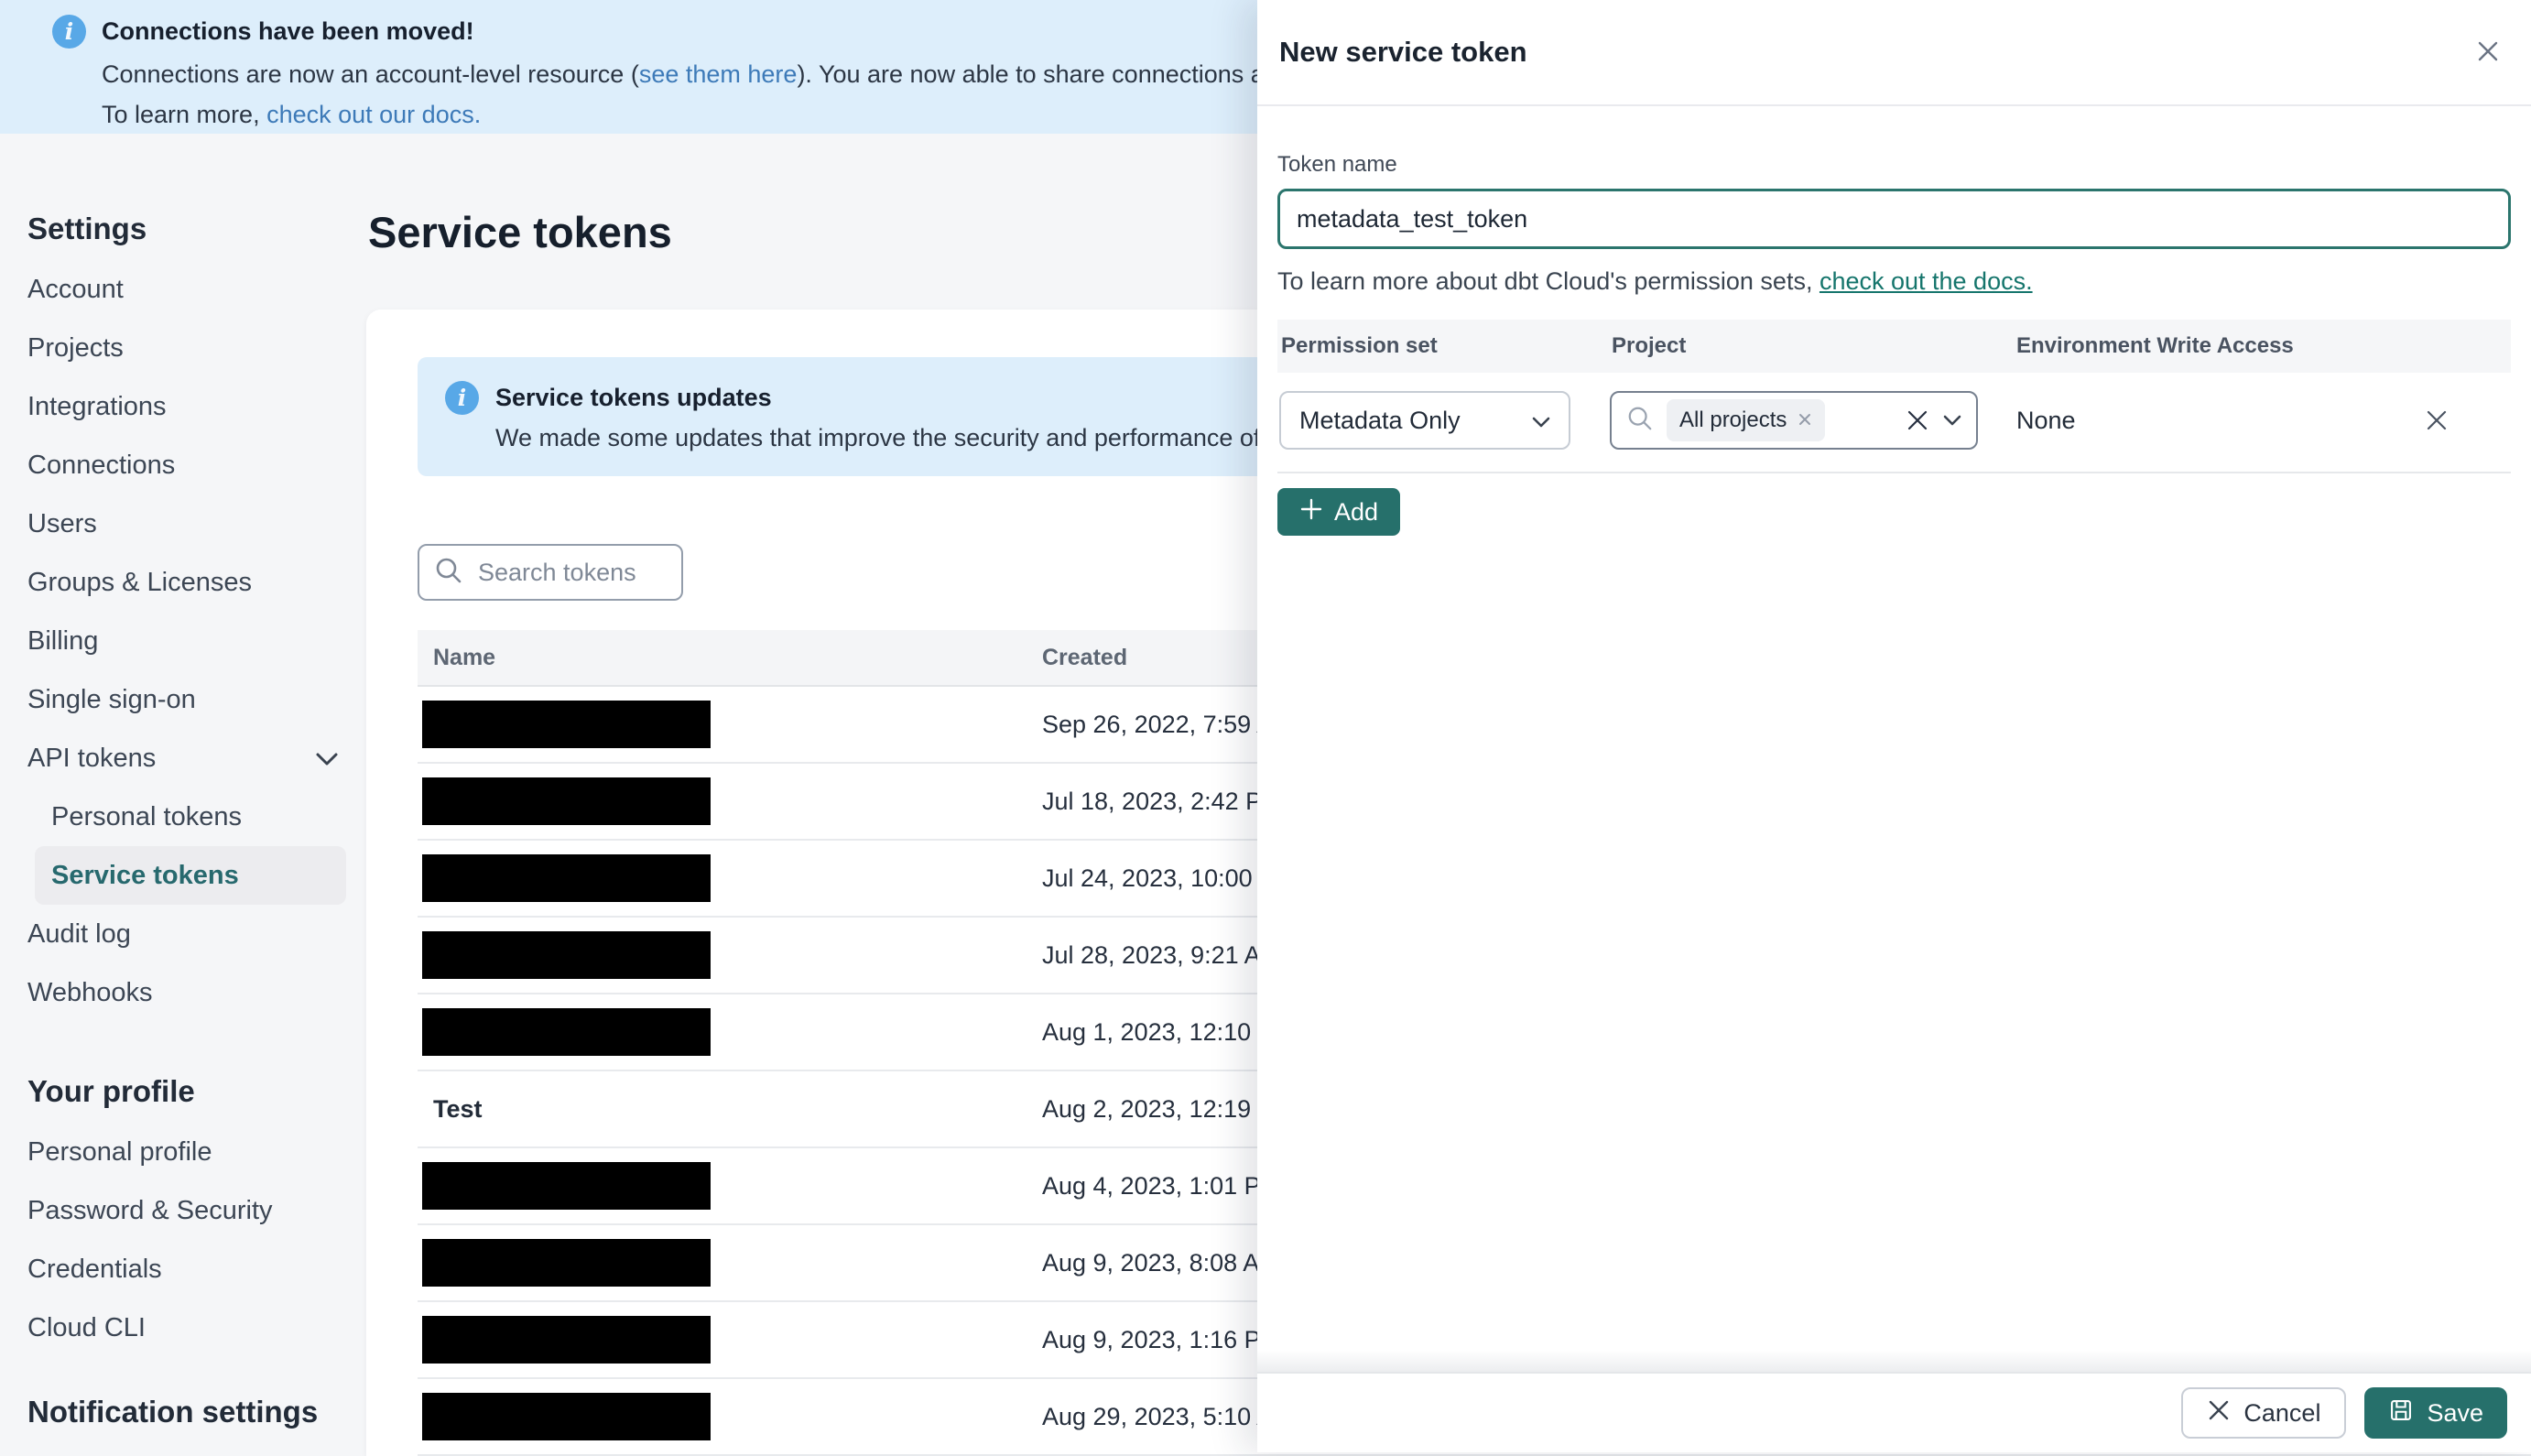 The image size is (2531, 1456). Describe the element at coordinates (1649, 345) in the screenshot. I see `column-header-project: Project` at that location.